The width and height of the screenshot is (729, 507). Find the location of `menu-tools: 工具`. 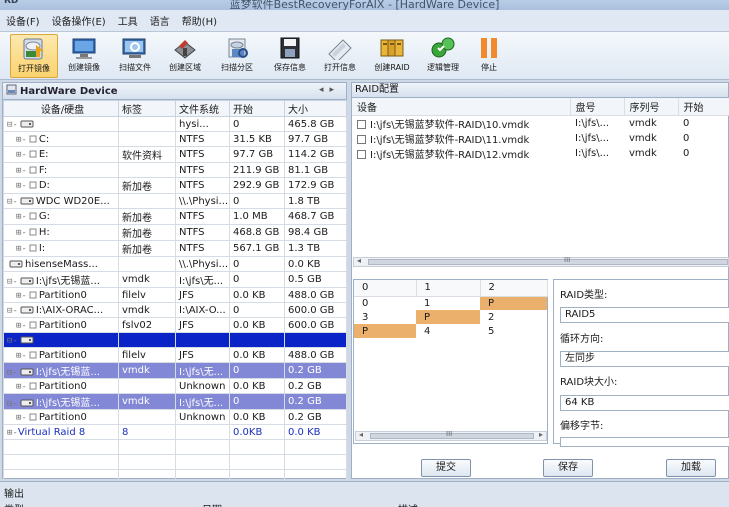

menu-tools: 工具 is located at coordinates (128, 20).